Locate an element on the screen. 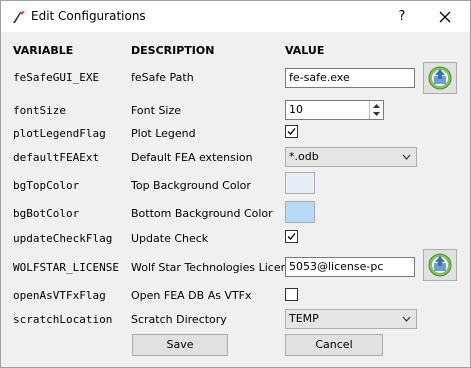  default-fea-extension-combo: *.odb is located at coordinates (351, 157).